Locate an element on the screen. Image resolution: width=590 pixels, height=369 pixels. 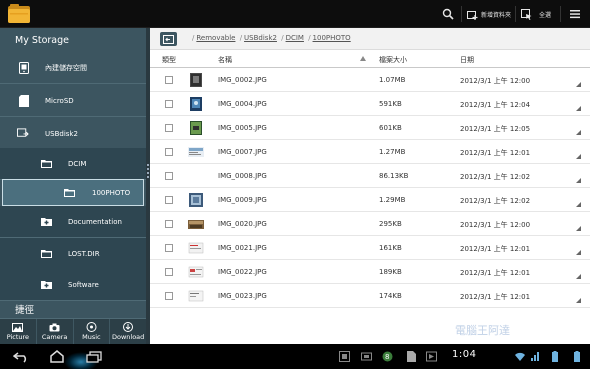
select-all-label: 全選 is located at coordinates (544, 15).